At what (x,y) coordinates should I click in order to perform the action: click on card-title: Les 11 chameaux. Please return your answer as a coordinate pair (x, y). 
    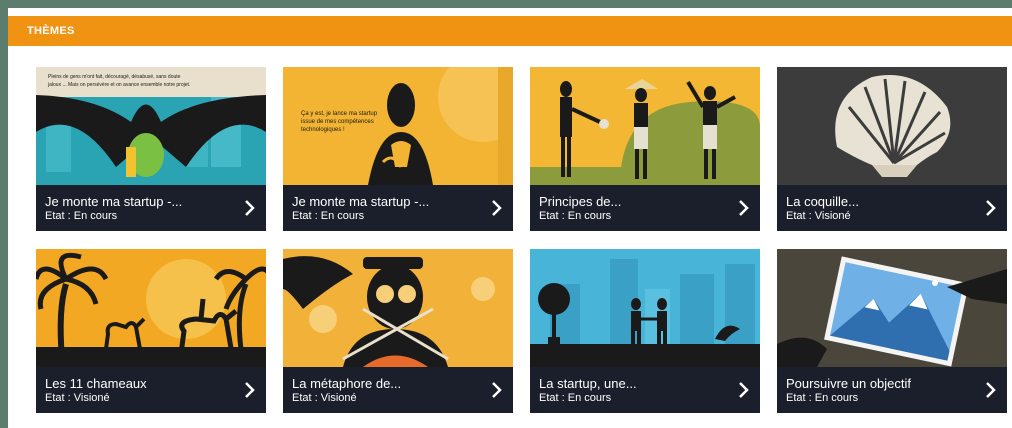
    Looking at the image, I should click on (96, 383).